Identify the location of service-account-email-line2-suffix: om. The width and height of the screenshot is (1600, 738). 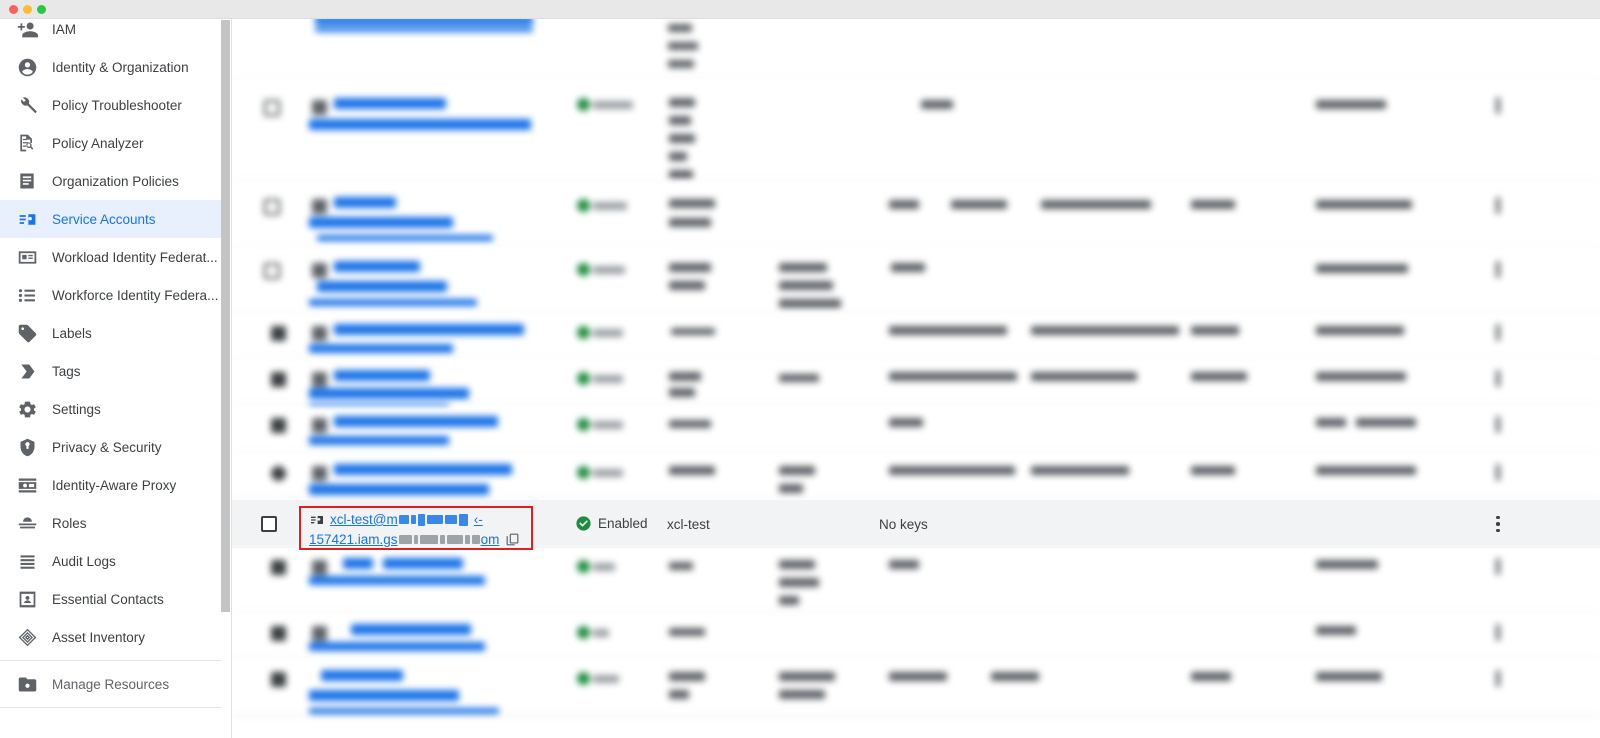
(490, 539).